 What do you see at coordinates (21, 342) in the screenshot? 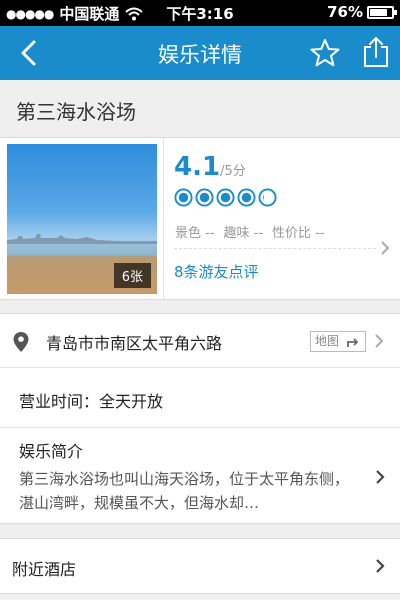
I see `location-pin-icon` at bounding box center [21, 342].